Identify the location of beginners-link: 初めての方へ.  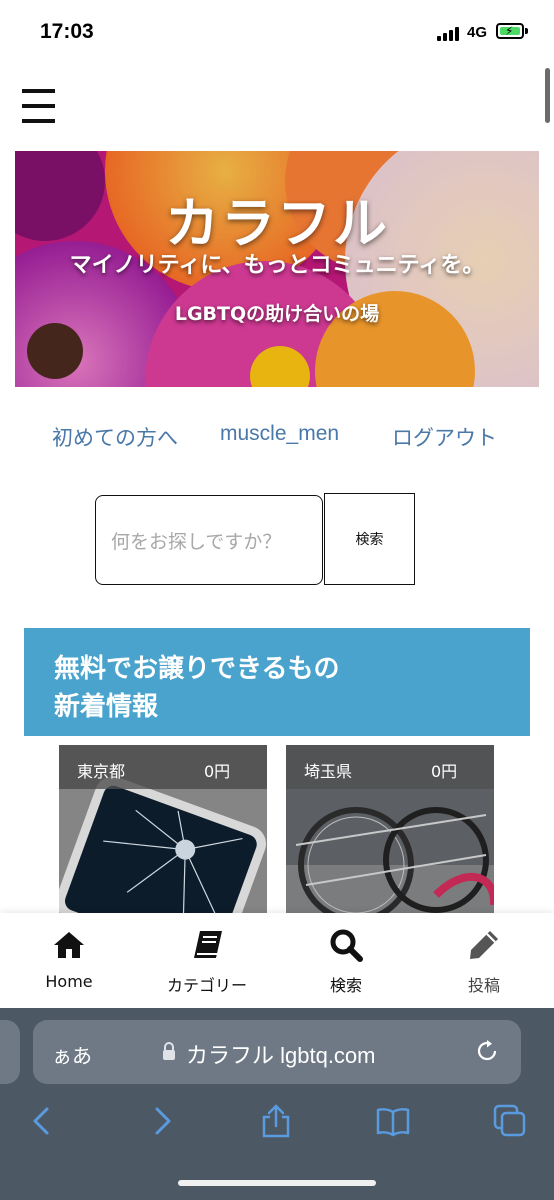
(115, 437).